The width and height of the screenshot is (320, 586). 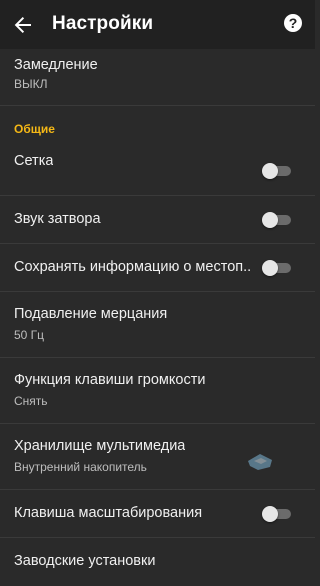 I want to click on app-bar: Настройки ?, so click(x=157, y=24).